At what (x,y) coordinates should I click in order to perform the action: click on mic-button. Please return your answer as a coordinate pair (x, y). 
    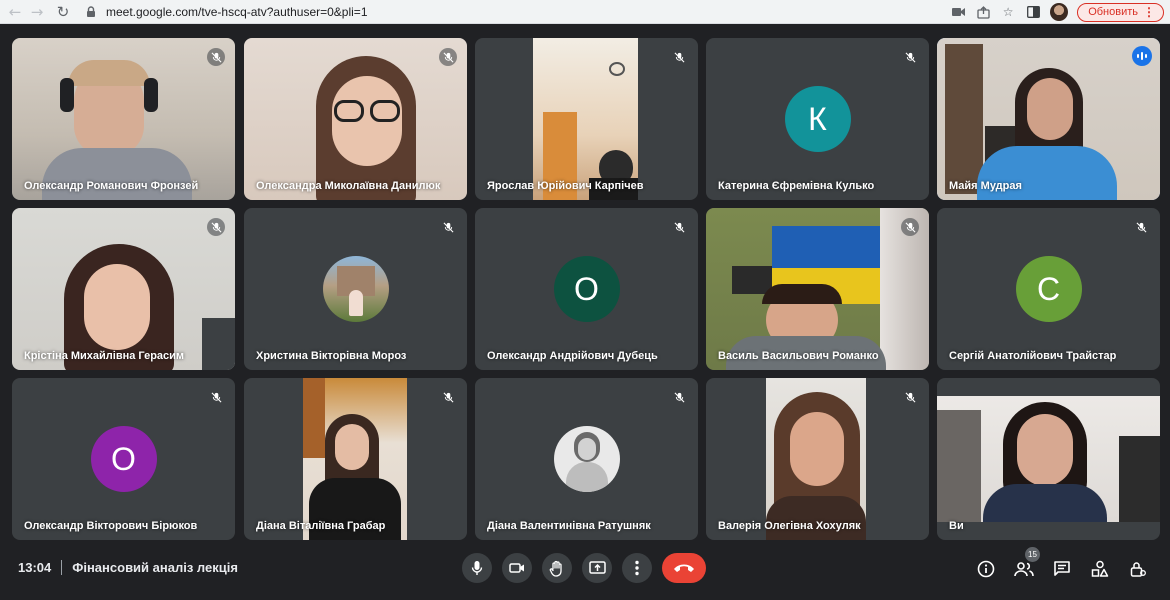
    Looking at the image, I should click on (477, 568).